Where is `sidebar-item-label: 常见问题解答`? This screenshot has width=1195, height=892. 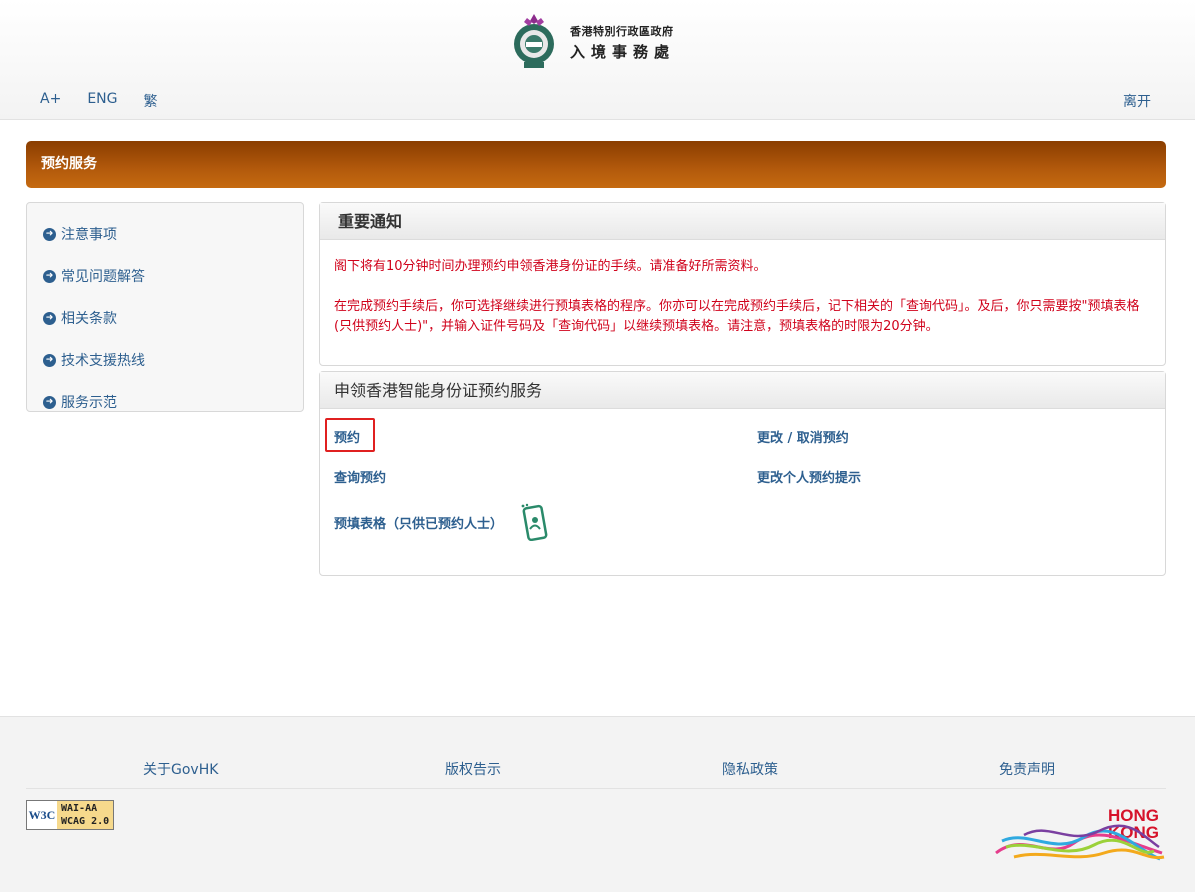
sidebar-item-label: 常见问题解答 is located at coordinates (103, 277).